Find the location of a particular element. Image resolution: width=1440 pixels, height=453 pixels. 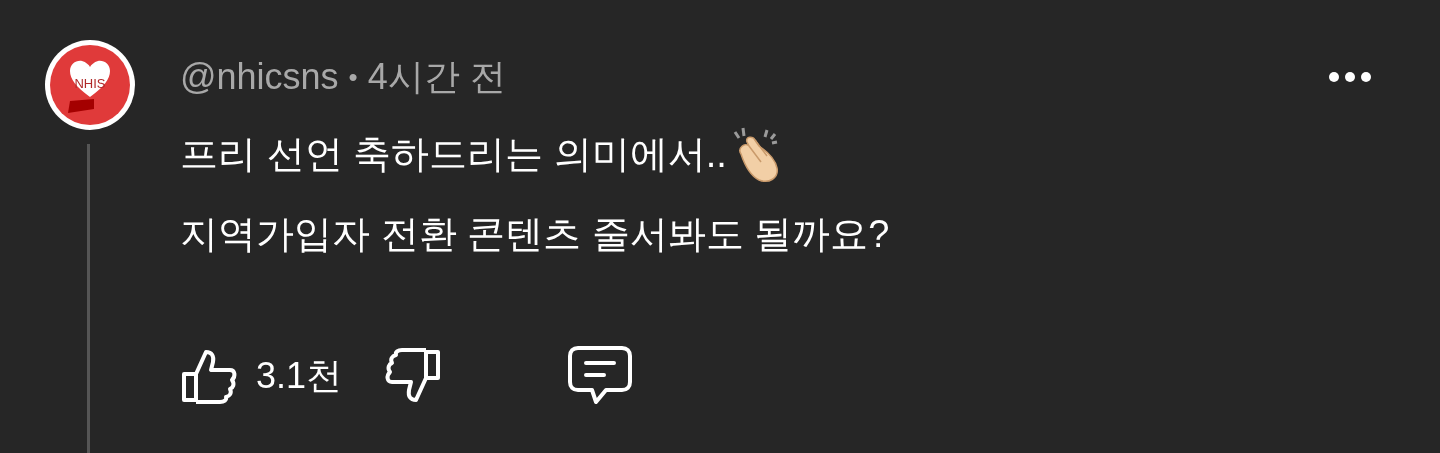

more-icon is located at coordinates (1350, 77).